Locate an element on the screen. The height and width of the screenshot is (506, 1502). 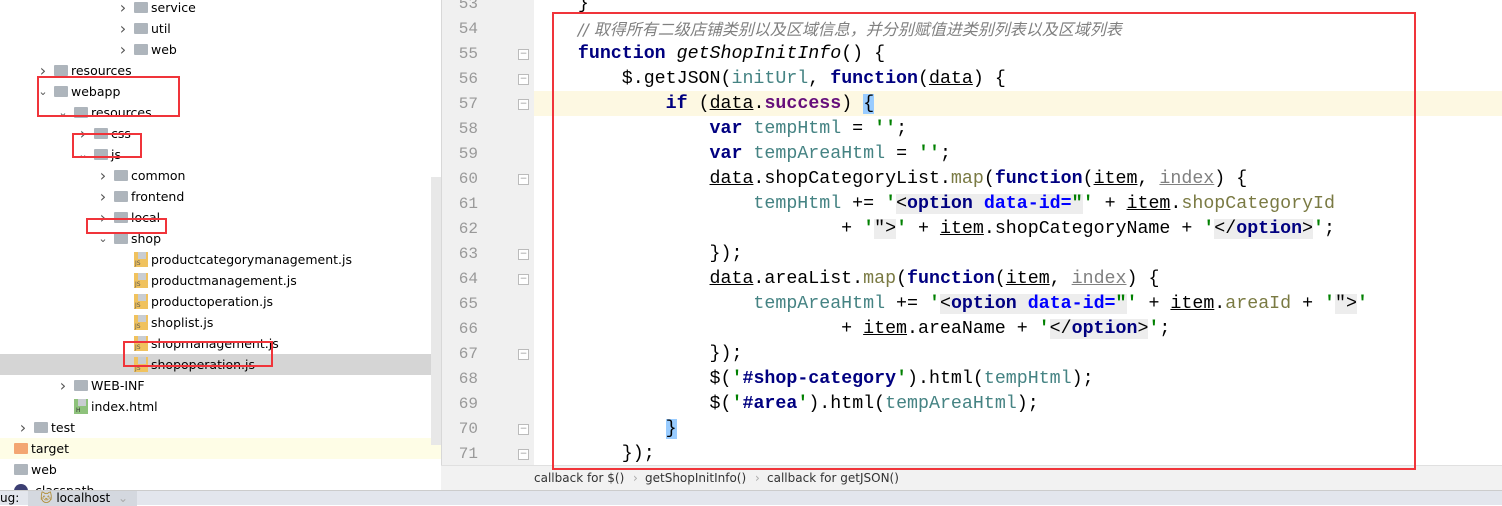
tab-label: localhost is located at coordinates (83, 498).